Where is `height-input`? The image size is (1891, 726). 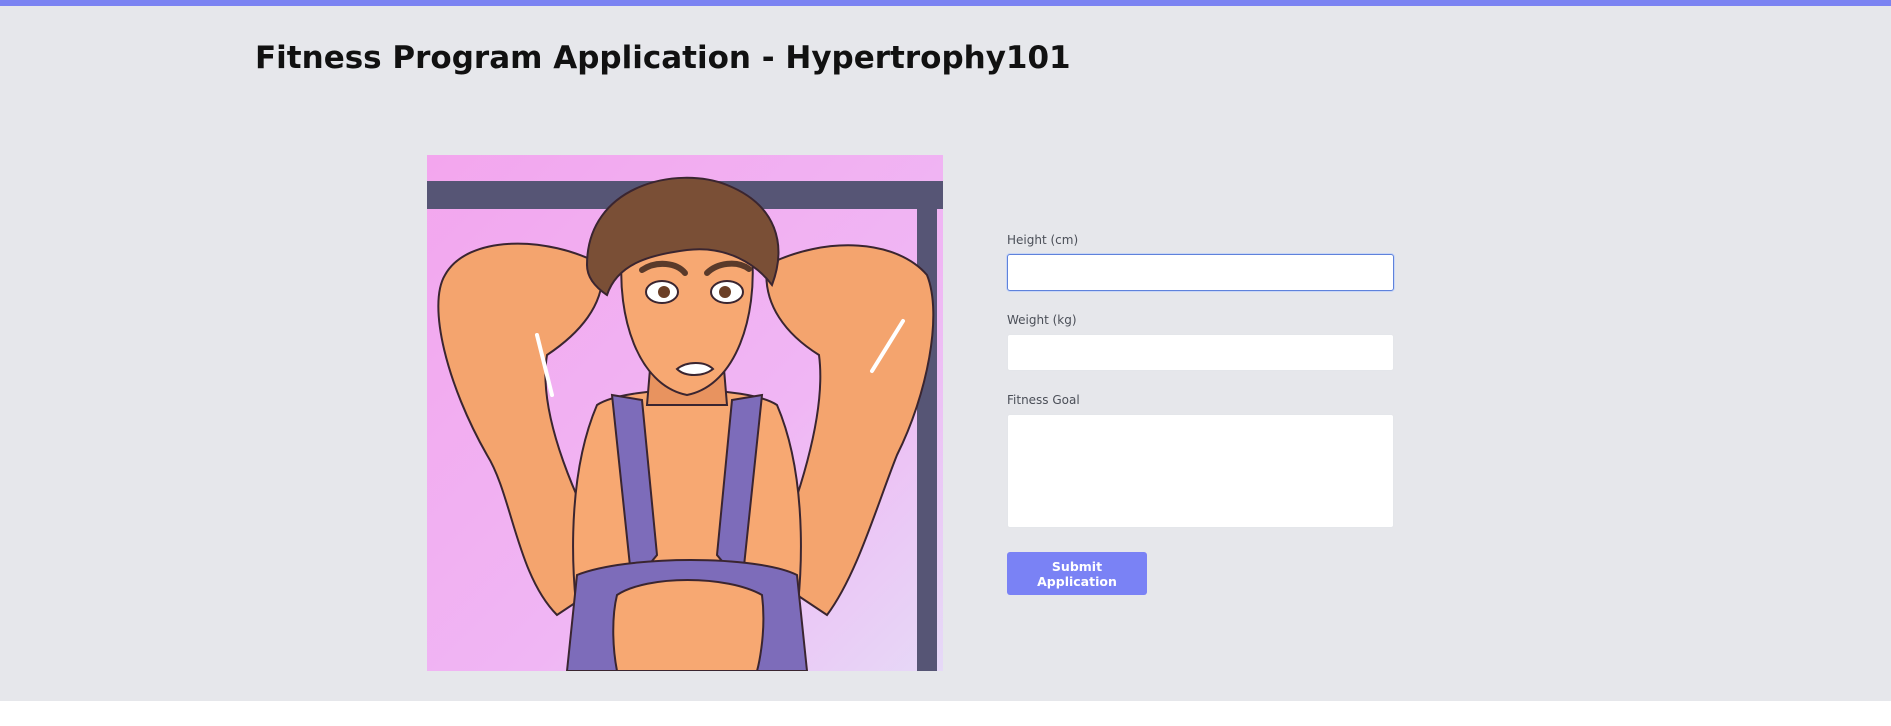 height-input is located at coordinates (1200, 272).